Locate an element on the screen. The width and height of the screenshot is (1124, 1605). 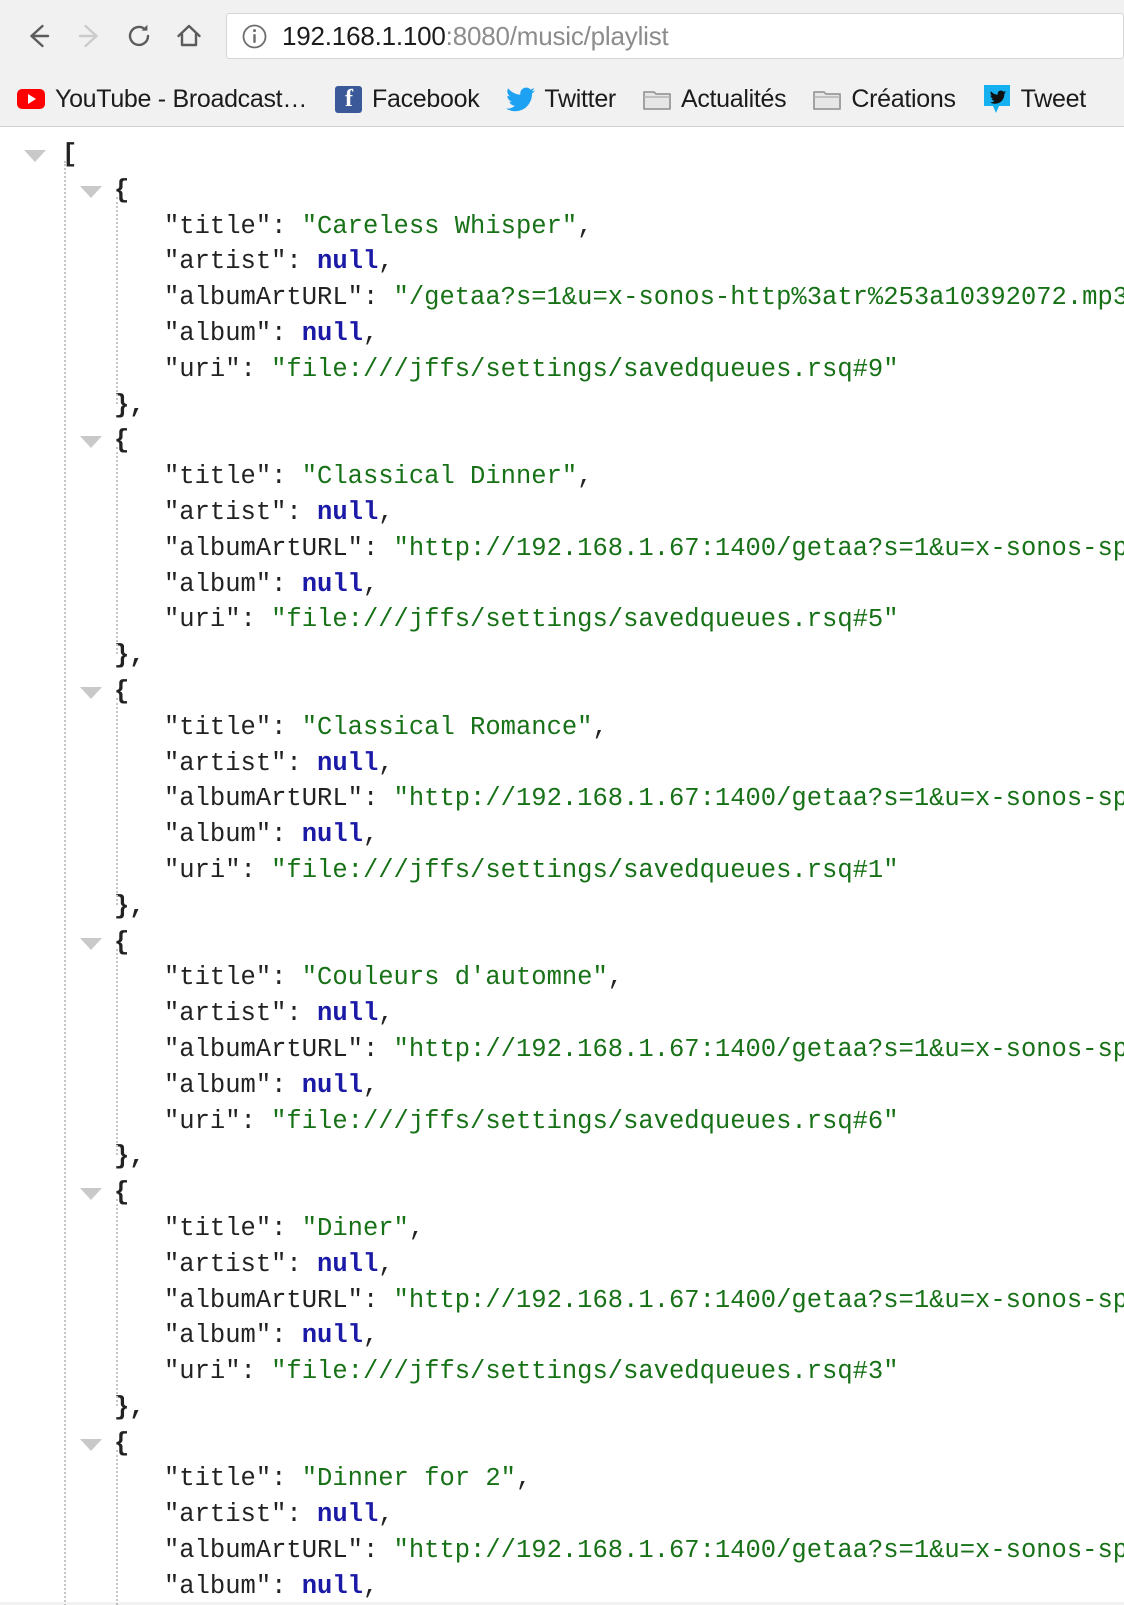
forward-button is located at coordinates (89, 36).